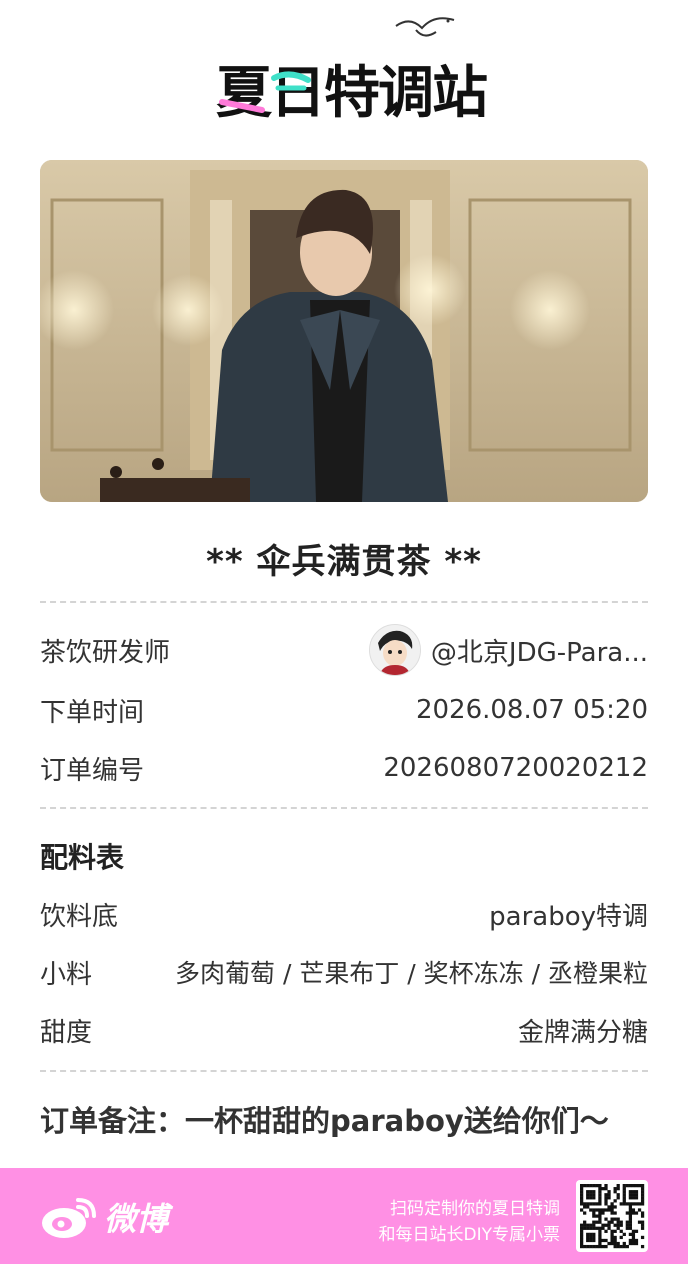  I want to click on qr-code-icon, so click(612, 1216).